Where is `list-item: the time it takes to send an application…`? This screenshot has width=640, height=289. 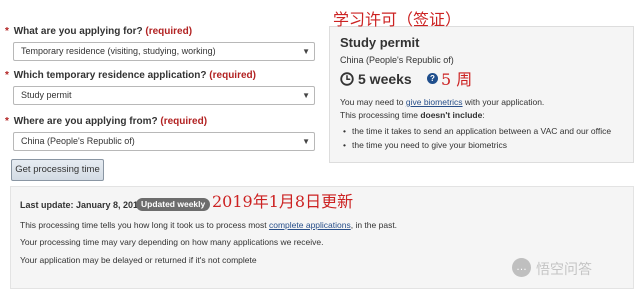 list-item: the time it takes to send an application… is located at coordinates (475, 131).